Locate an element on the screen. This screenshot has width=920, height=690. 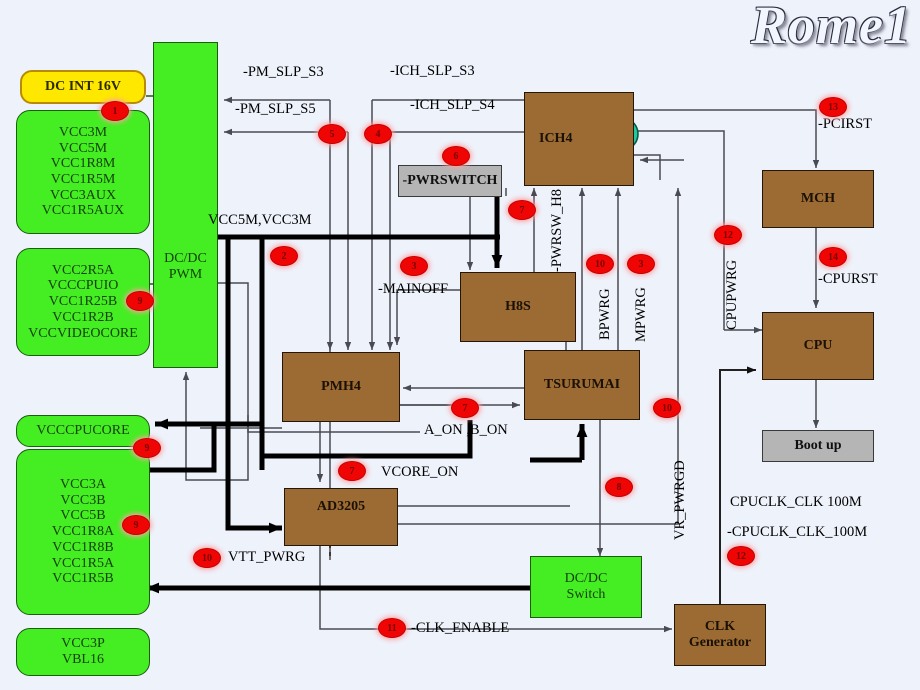
block-label: -PWRSWITCH is located at coordinates (450, 181).